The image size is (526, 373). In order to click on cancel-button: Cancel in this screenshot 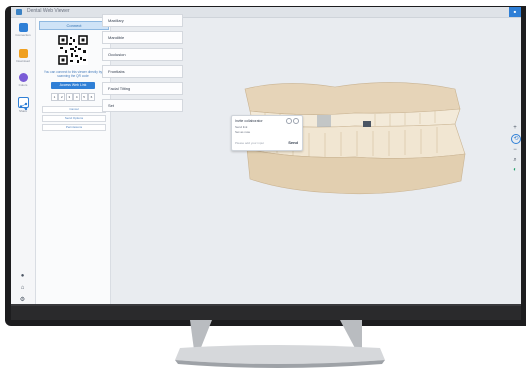, I will do `click(74, 109)`.